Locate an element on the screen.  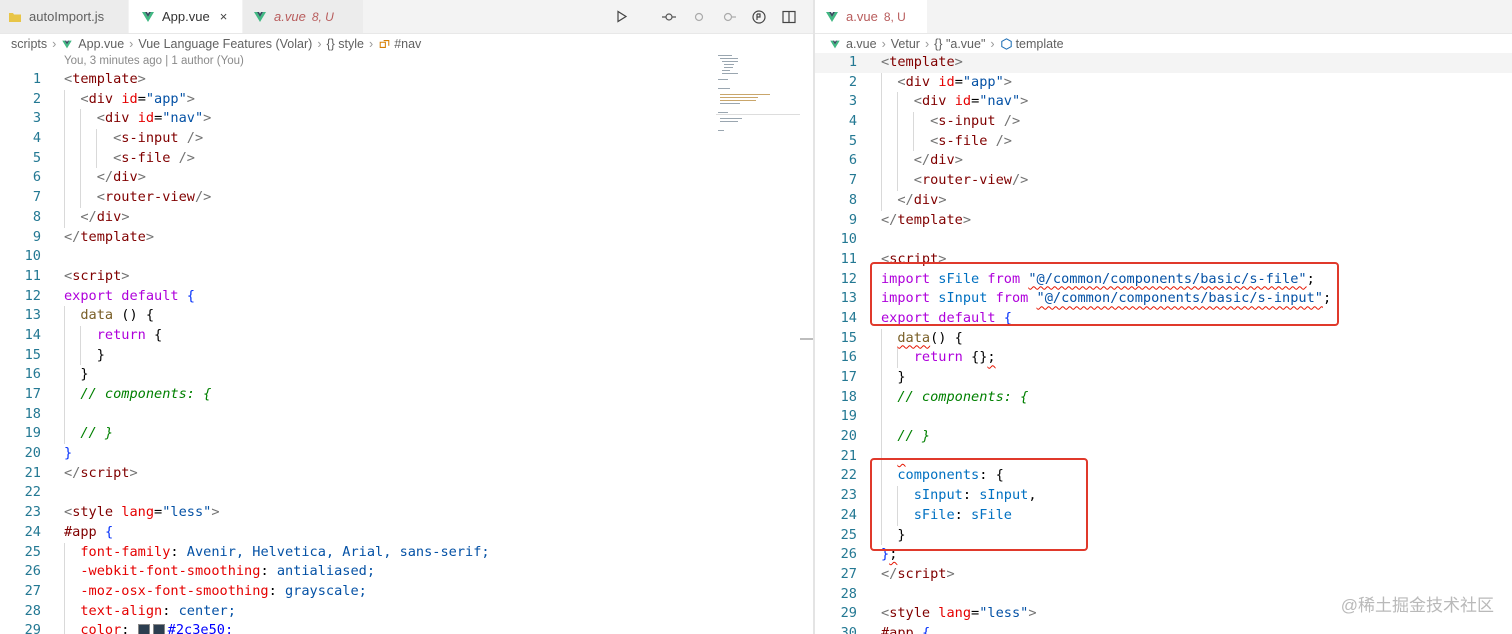
code-line: 7 <router-view/> is located at coordinates (1163, 181).